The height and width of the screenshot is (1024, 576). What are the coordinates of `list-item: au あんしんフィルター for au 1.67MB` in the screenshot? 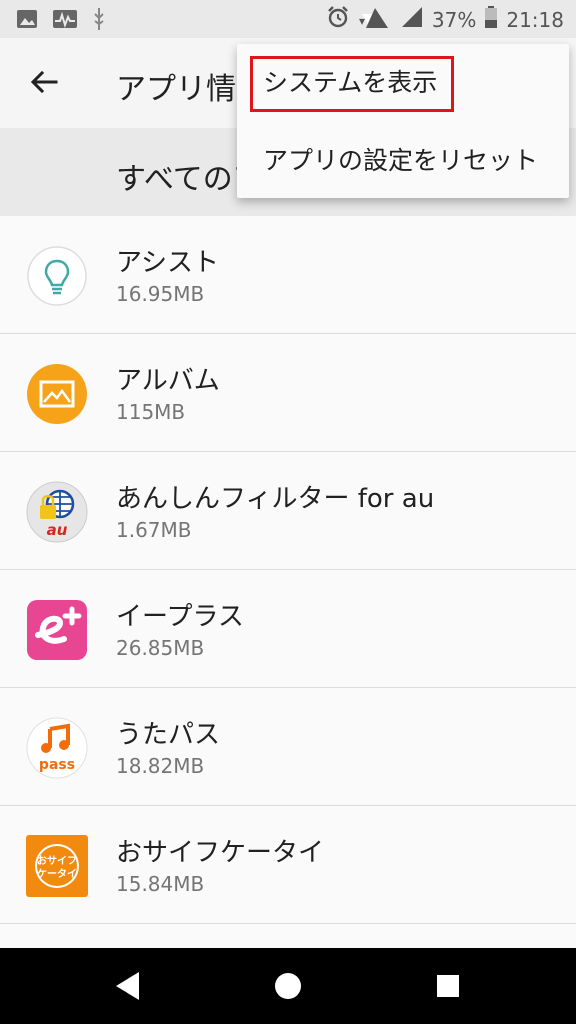 It's located at (288, 511).